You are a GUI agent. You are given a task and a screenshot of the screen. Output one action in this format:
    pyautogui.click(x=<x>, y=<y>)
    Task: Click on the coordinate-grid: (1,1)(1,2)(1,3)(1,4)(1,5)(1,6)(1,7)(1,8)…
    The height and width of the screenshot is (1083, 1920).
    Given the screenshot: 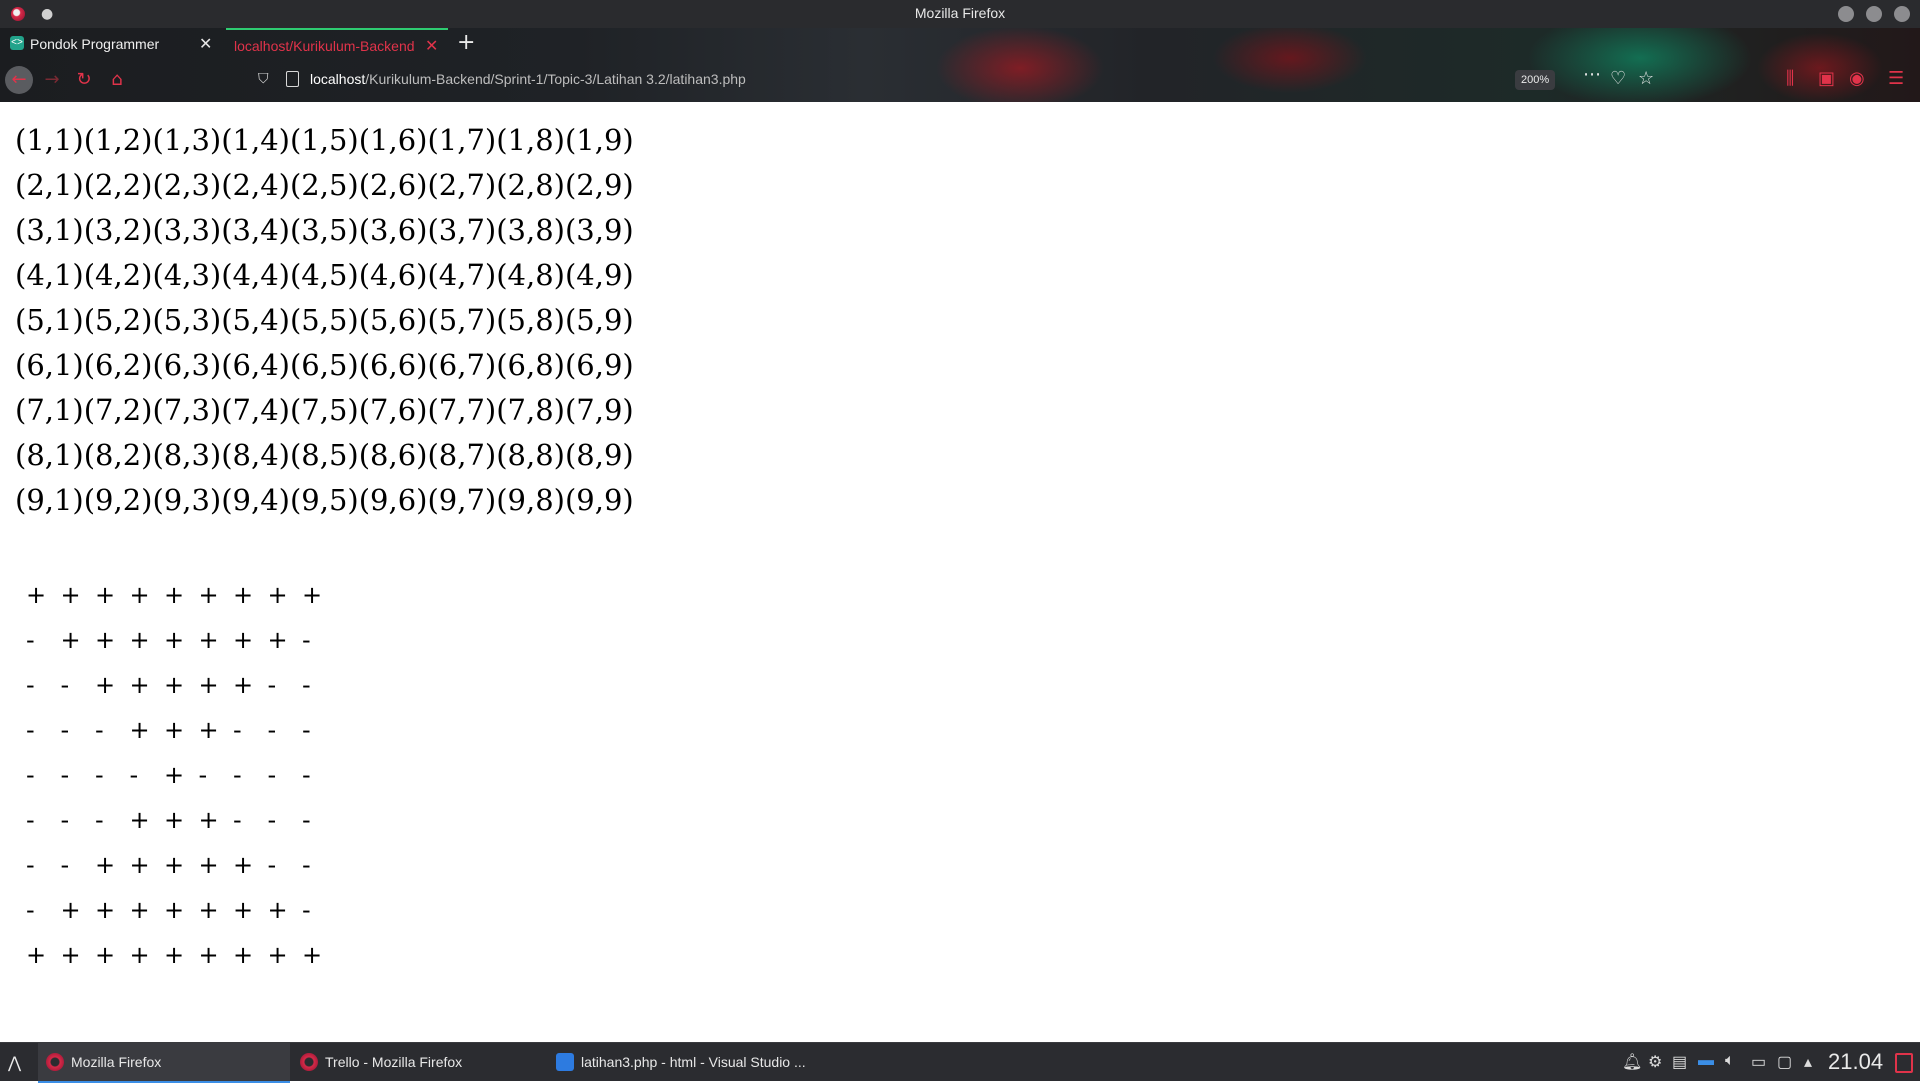 What is the action you would take?
    pyautogui.click(x=324, y=320)
    